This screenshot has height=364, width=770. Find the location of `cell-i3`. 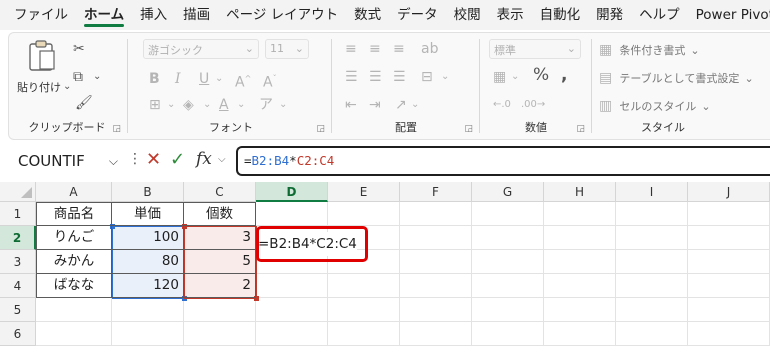

cell-i3 is located at coordinates (652, 262).